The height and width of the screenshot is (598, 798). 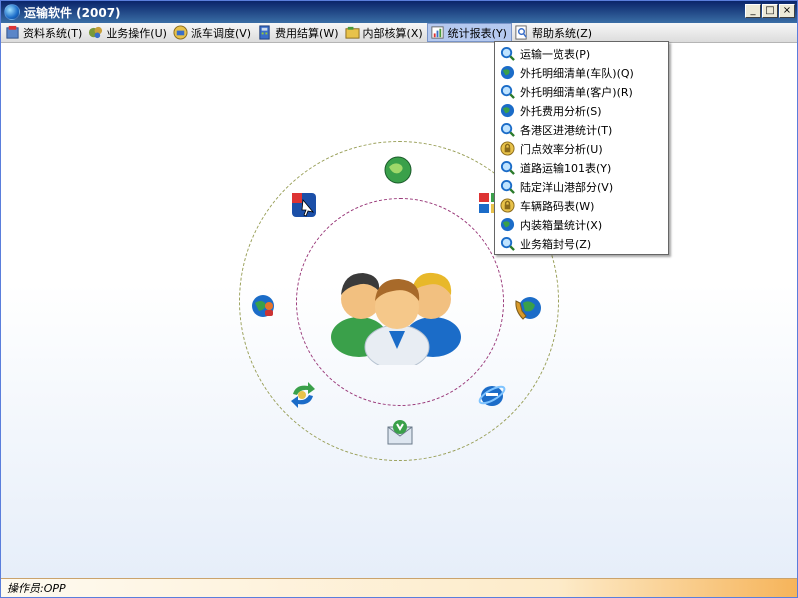 I want to click on menu-help: 帮助系统(Z), so click(x=554, y=32).